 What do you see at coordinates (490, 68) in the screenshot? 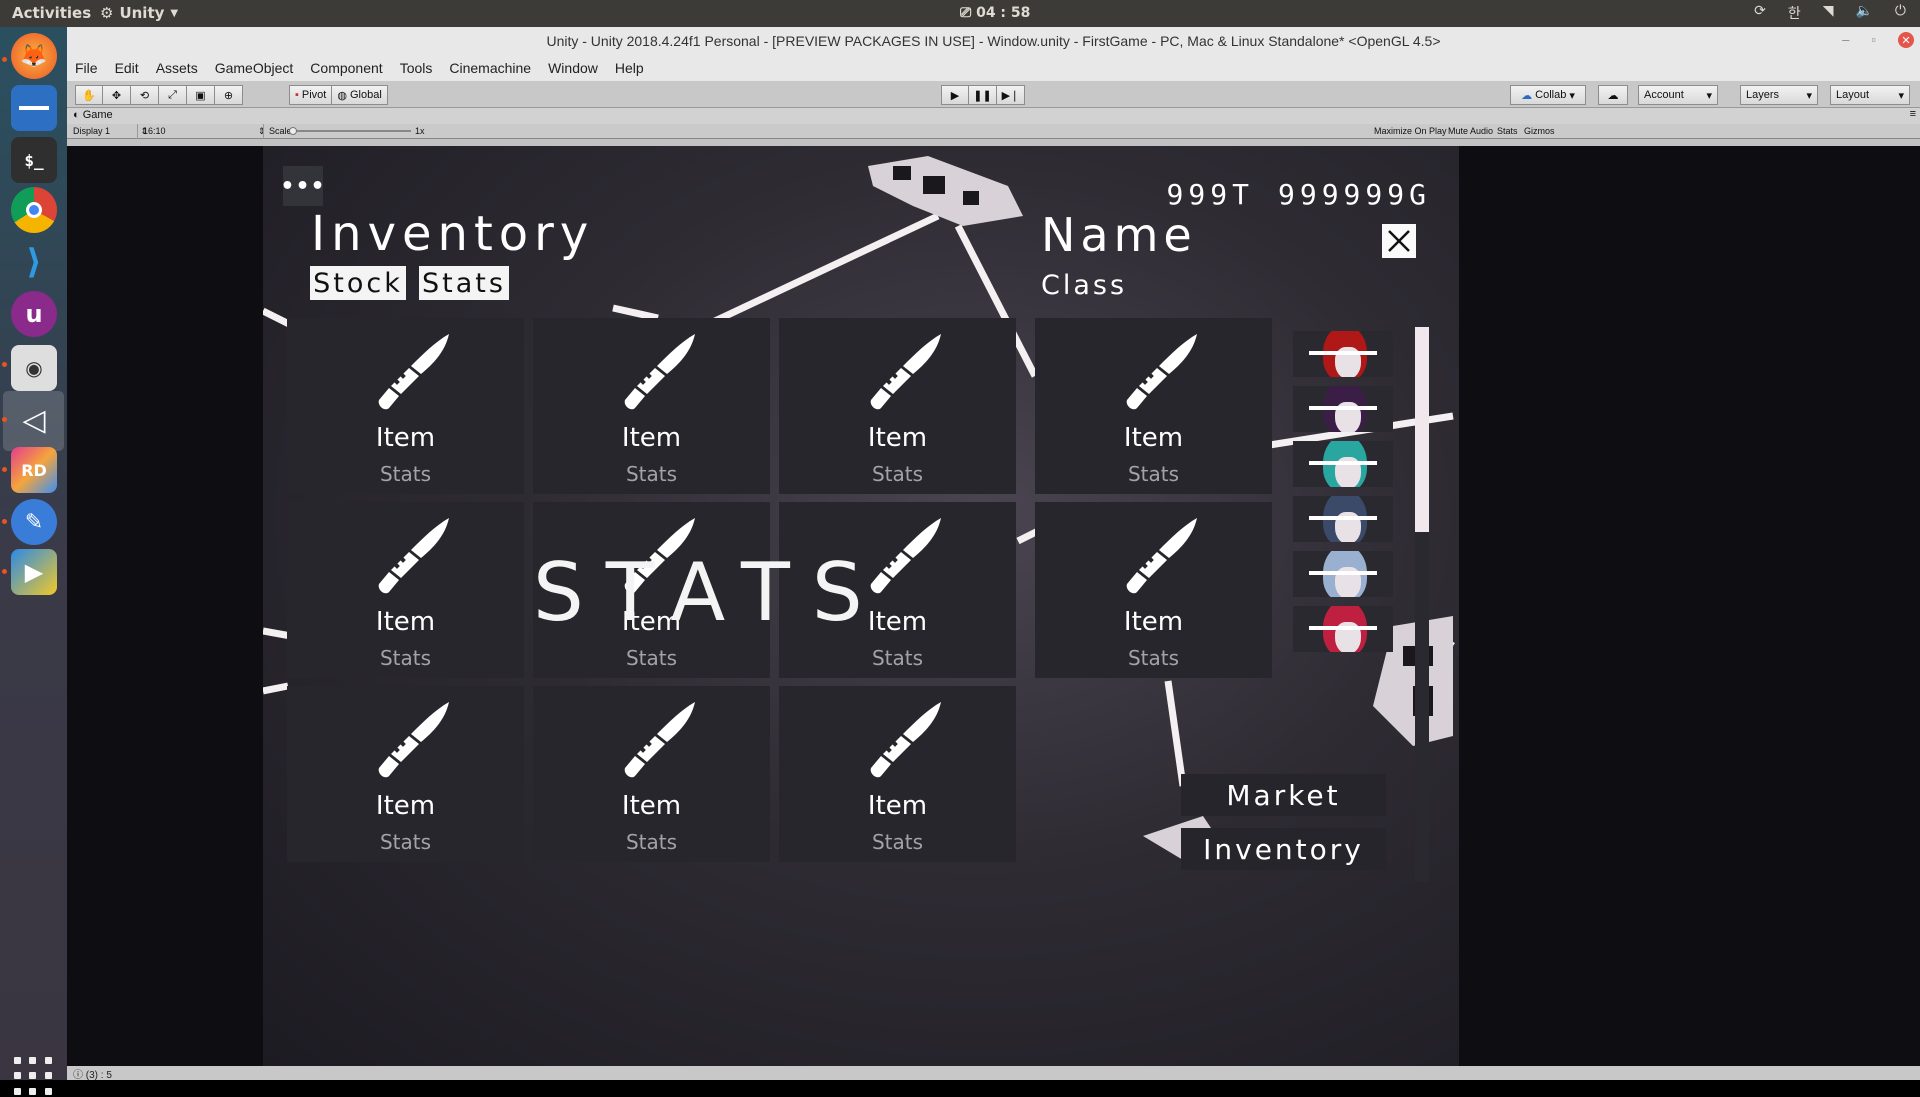
I see `menu-cinemachine: Cinemachine` at bounding box center [490, 68].